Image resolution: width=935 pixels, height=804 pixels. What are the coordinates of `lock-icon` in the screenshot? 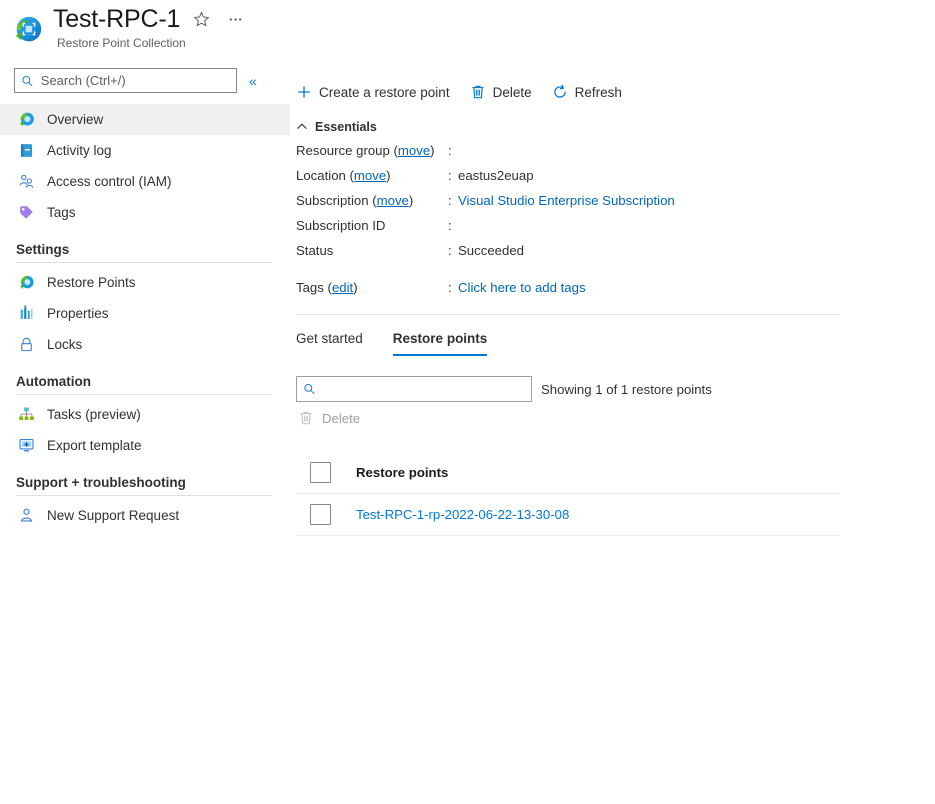 It's located at (26, 344).